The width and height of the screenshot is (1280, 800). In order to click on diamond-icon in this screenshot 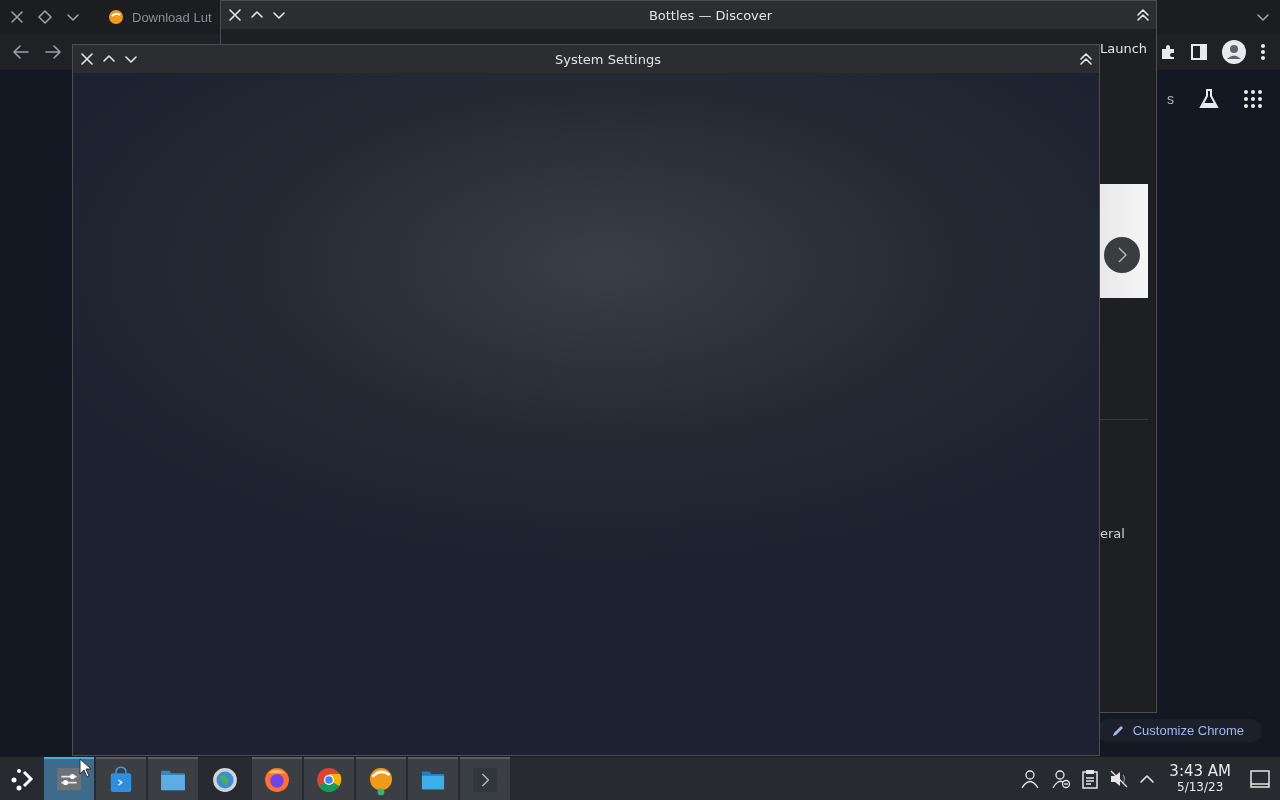, I will do `click(45, 17)`.